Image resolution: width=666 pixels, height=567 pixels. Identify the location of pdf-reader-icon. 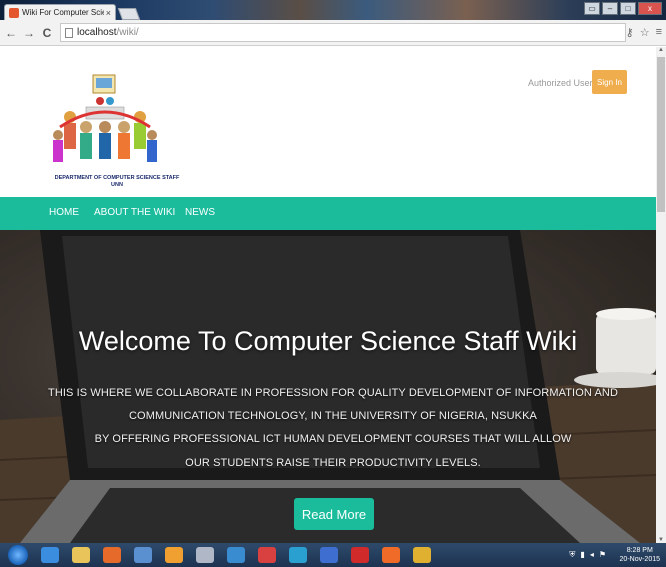
(360, 555).